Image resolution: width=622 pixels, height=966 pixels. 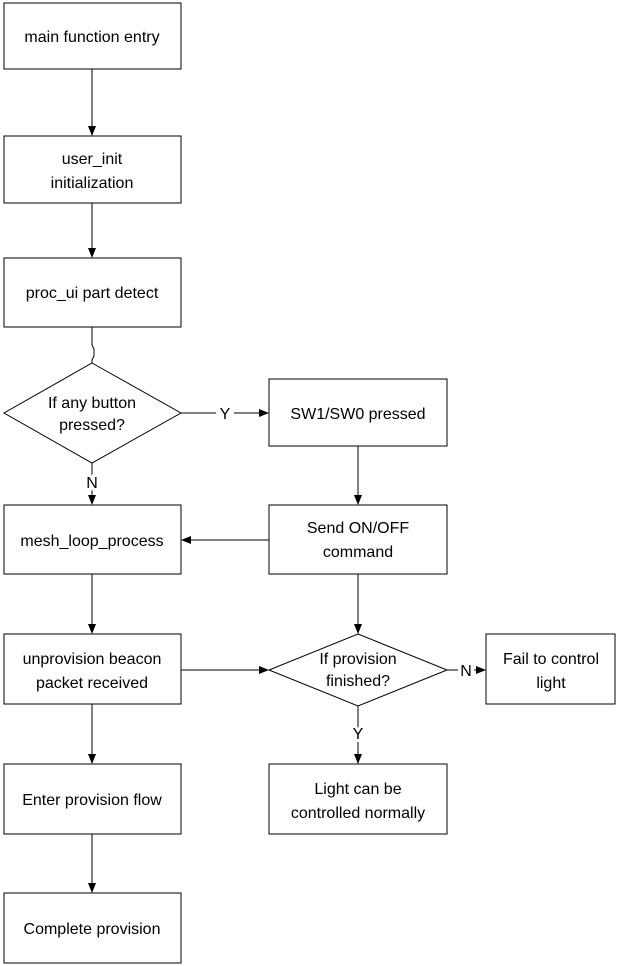 What do you see at coordinates (92, 669) in the screenshot?
I see `node-unprovision: unprovision beacon packet received` at bounding box center [92, 669].